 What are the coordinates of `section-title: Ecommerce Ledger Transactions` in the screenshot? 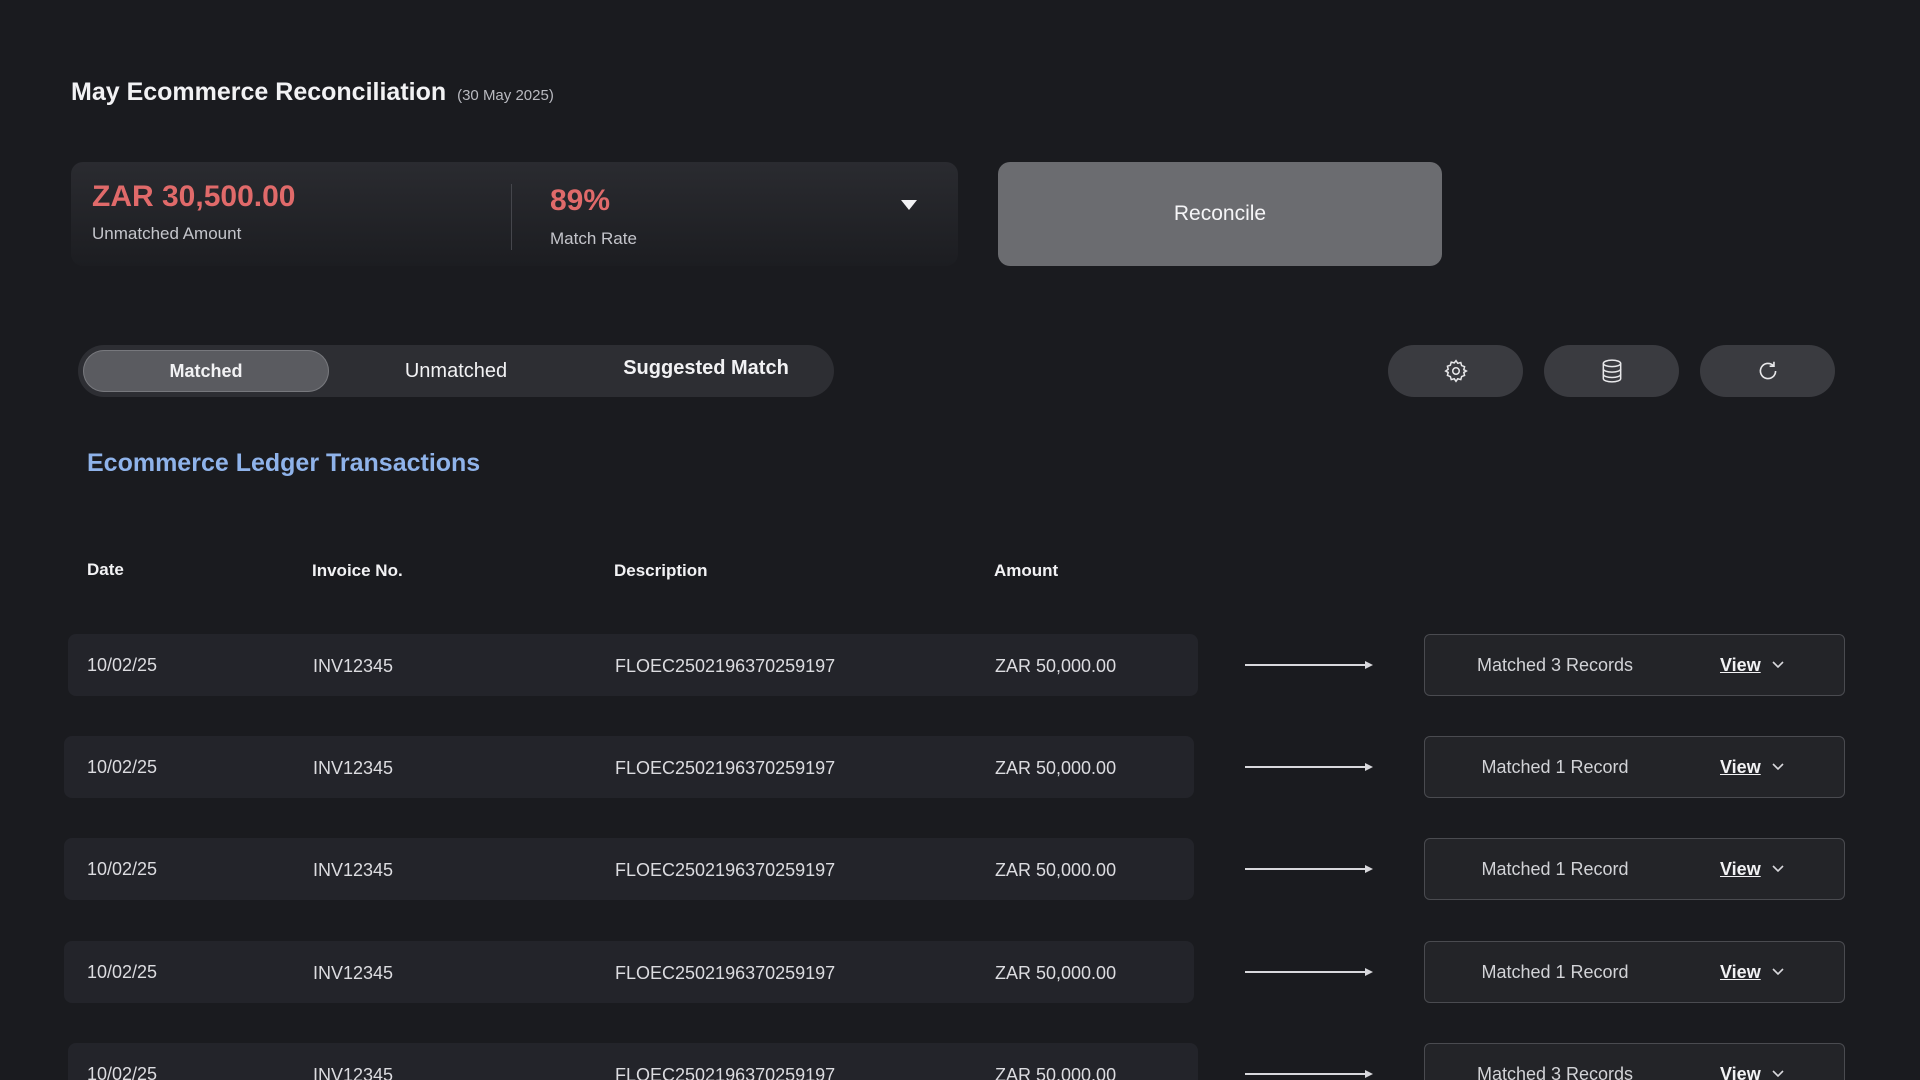 It's located at (284, 463).